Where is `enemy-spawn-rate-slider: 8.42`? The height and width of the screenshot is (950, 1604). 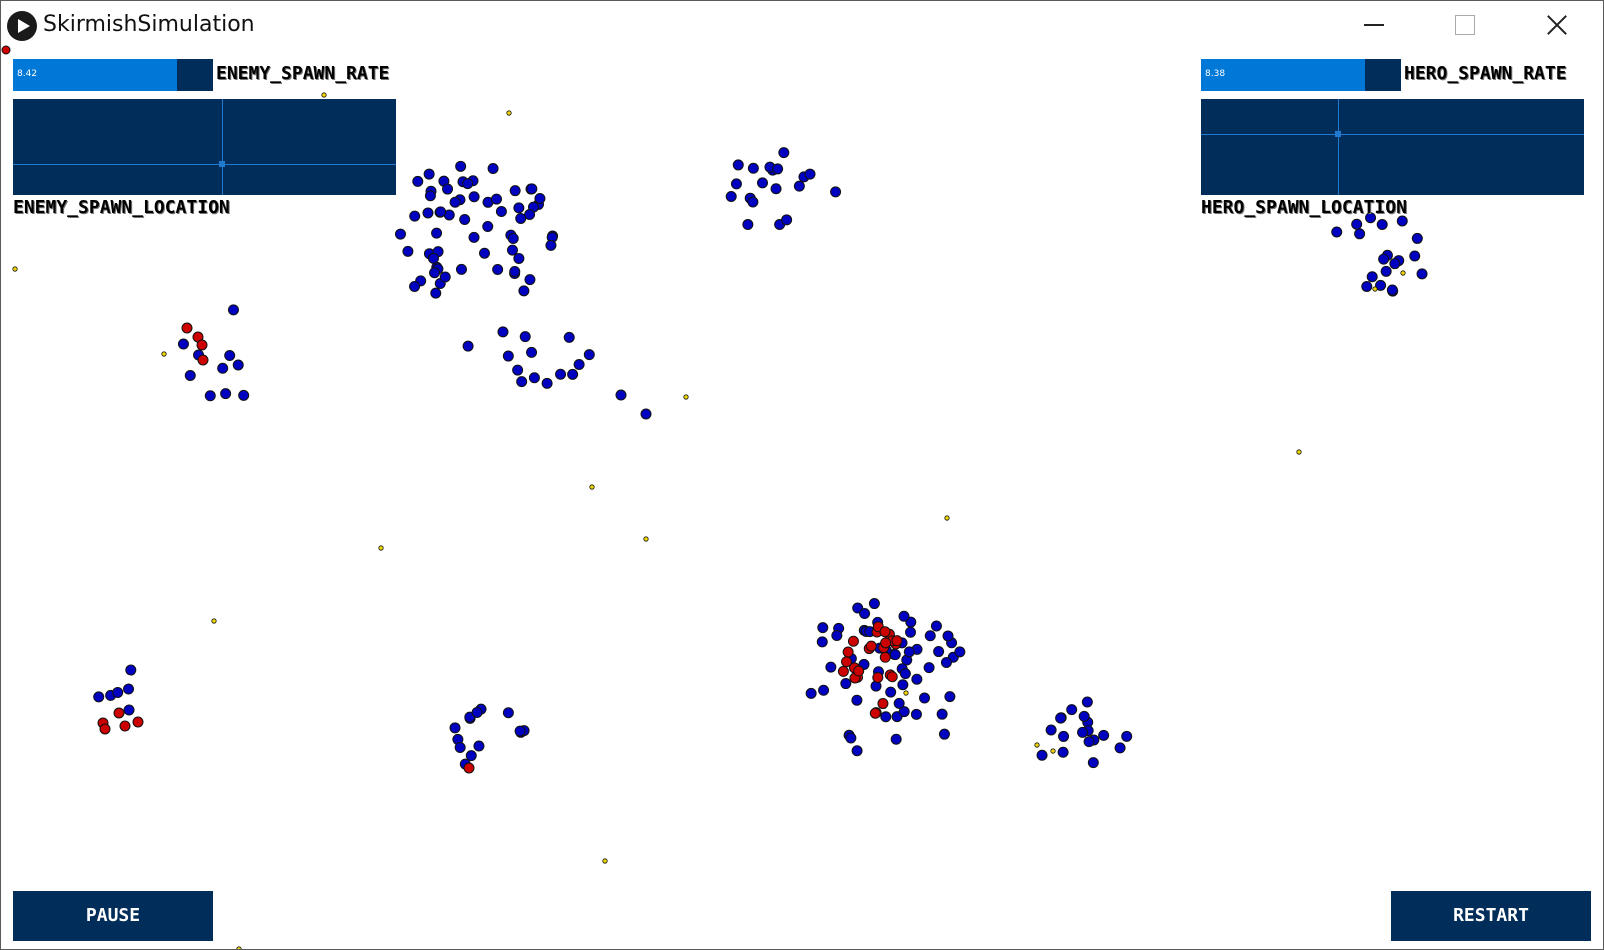
enemy-spawn-rate-slider: 8.42 is located at coordinates (113, 75).